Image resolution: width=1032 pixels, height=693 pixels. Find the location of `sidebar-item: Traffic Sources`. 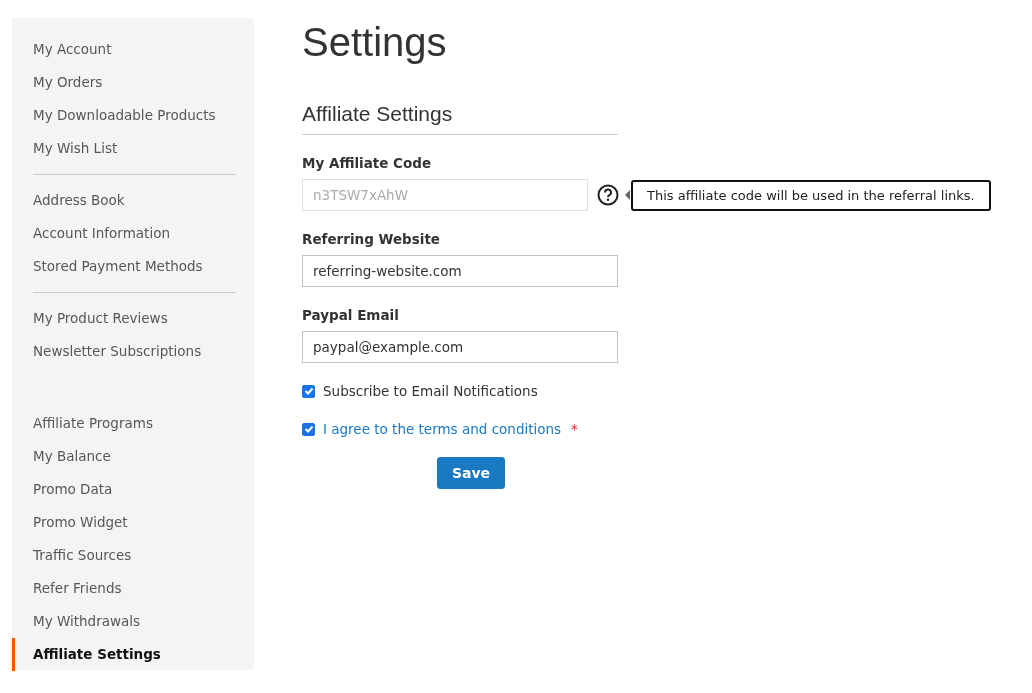

sidebar-item: Traffic Sources is located at coordinates (133, 555).